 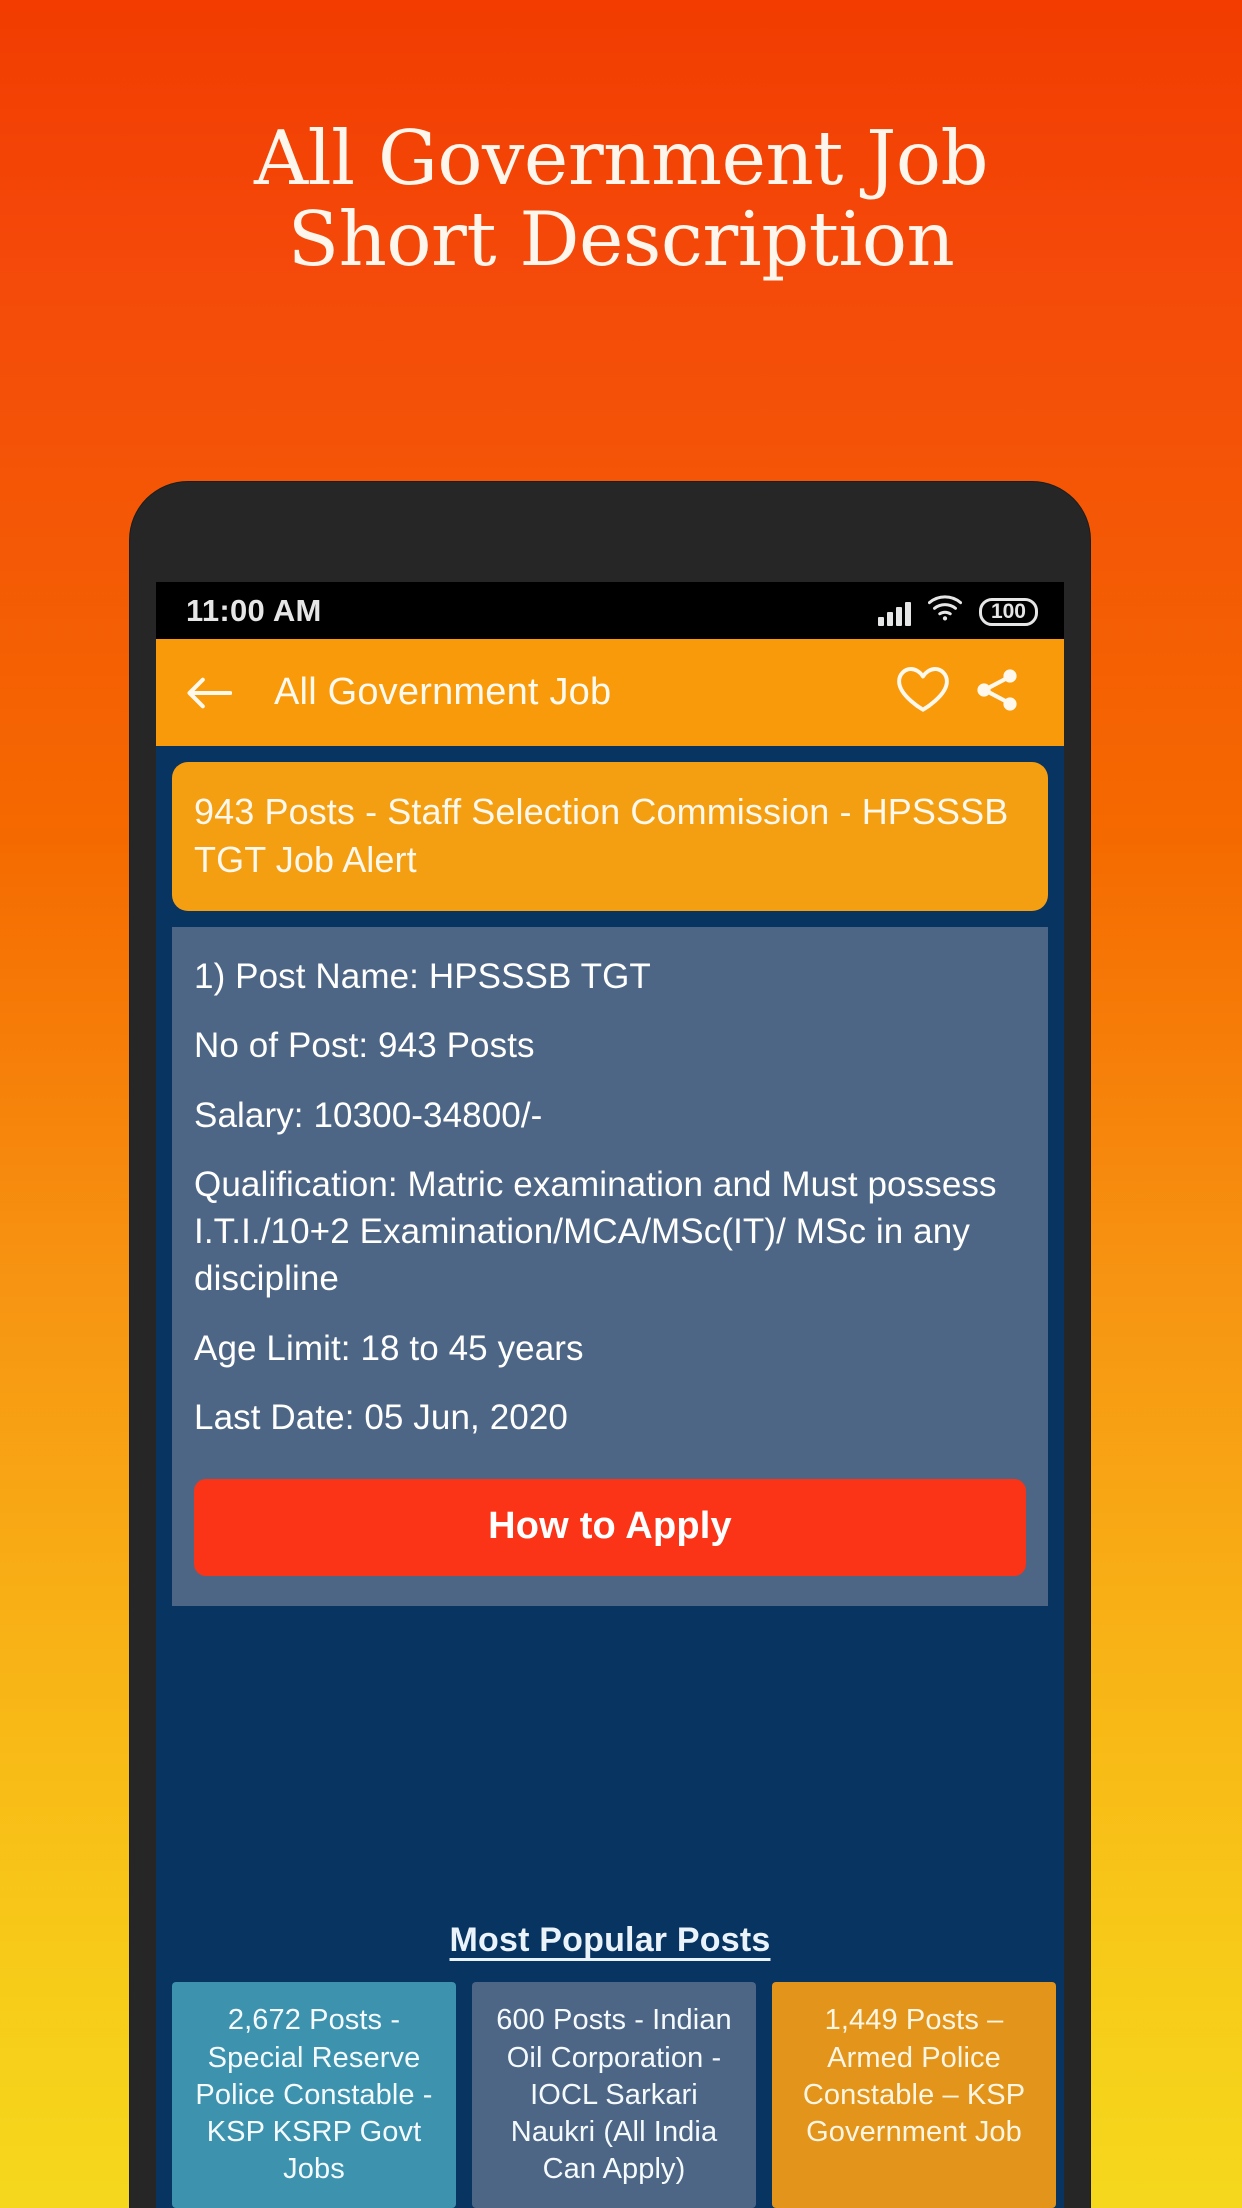 I want to click on promo-headline: All Government Job Short Description, so click(x=621, y=199).